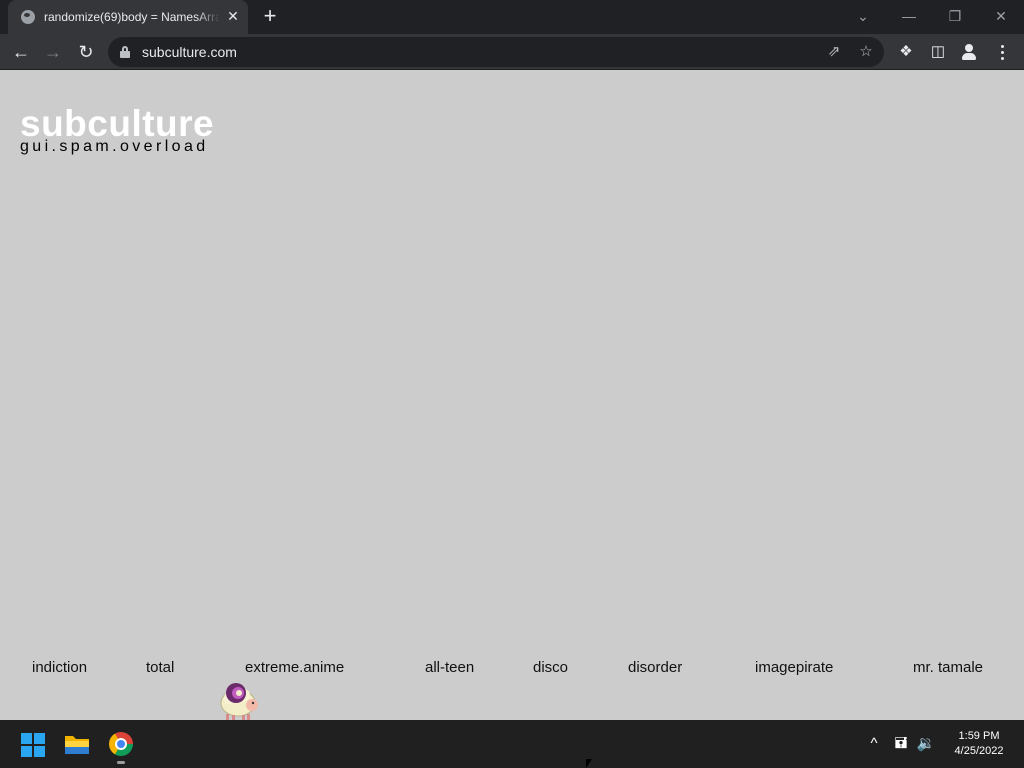  What do you see at coordinates (160, 668) in the screenshot?
I see `nav-link-total: total` at bounding box center [160, 668].